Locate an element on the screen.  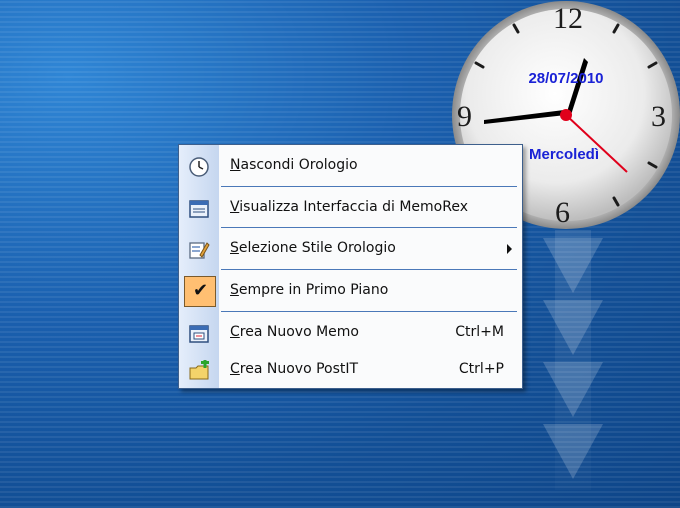
window-icon is located at coordinates (199, 209).